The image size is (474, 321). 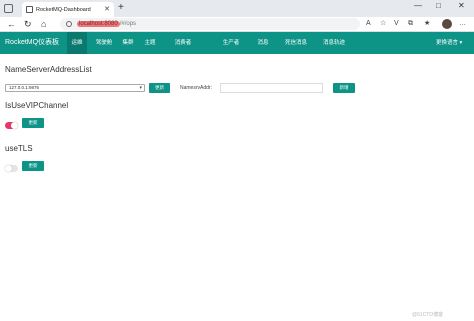 I want to click on chevron-down-icon: ▾, so click(x=140, y=88).